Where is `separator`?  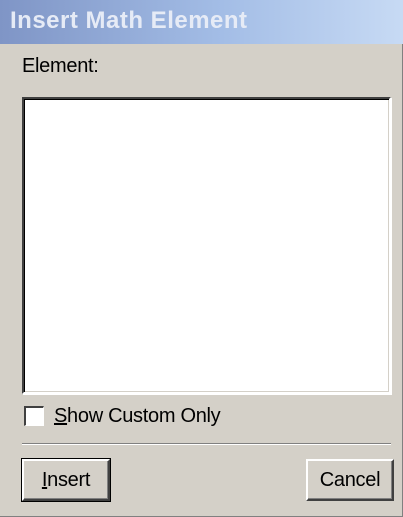
separator is located at coordinates (206, 444).